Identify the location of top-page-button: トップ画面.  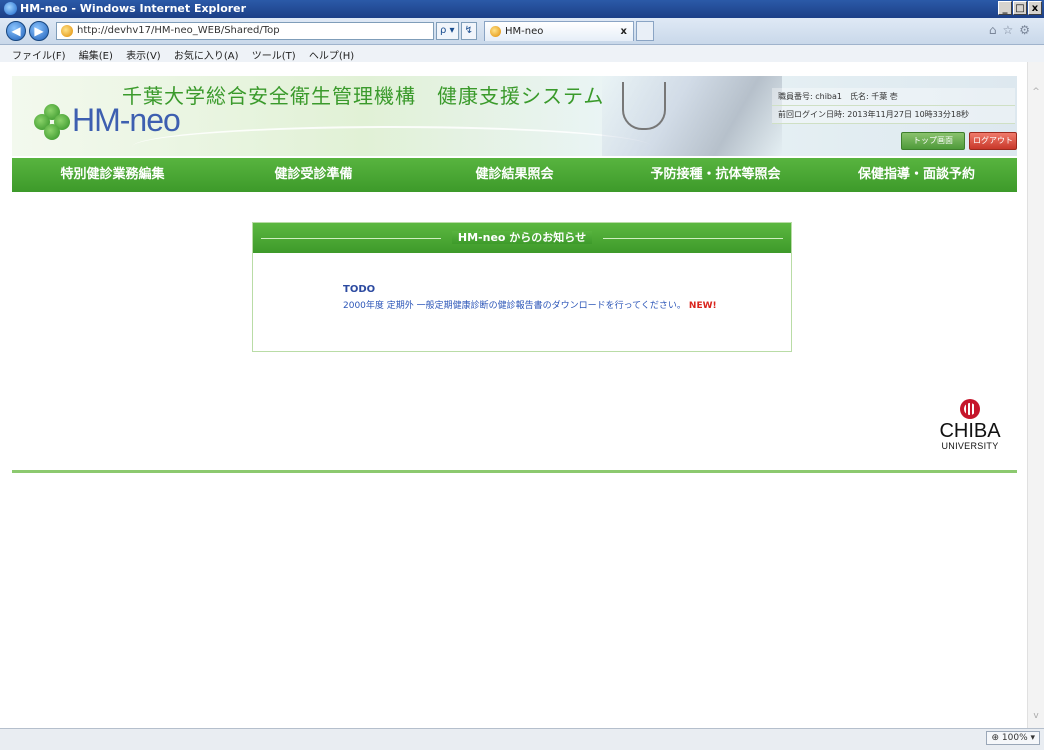
(933, 141).